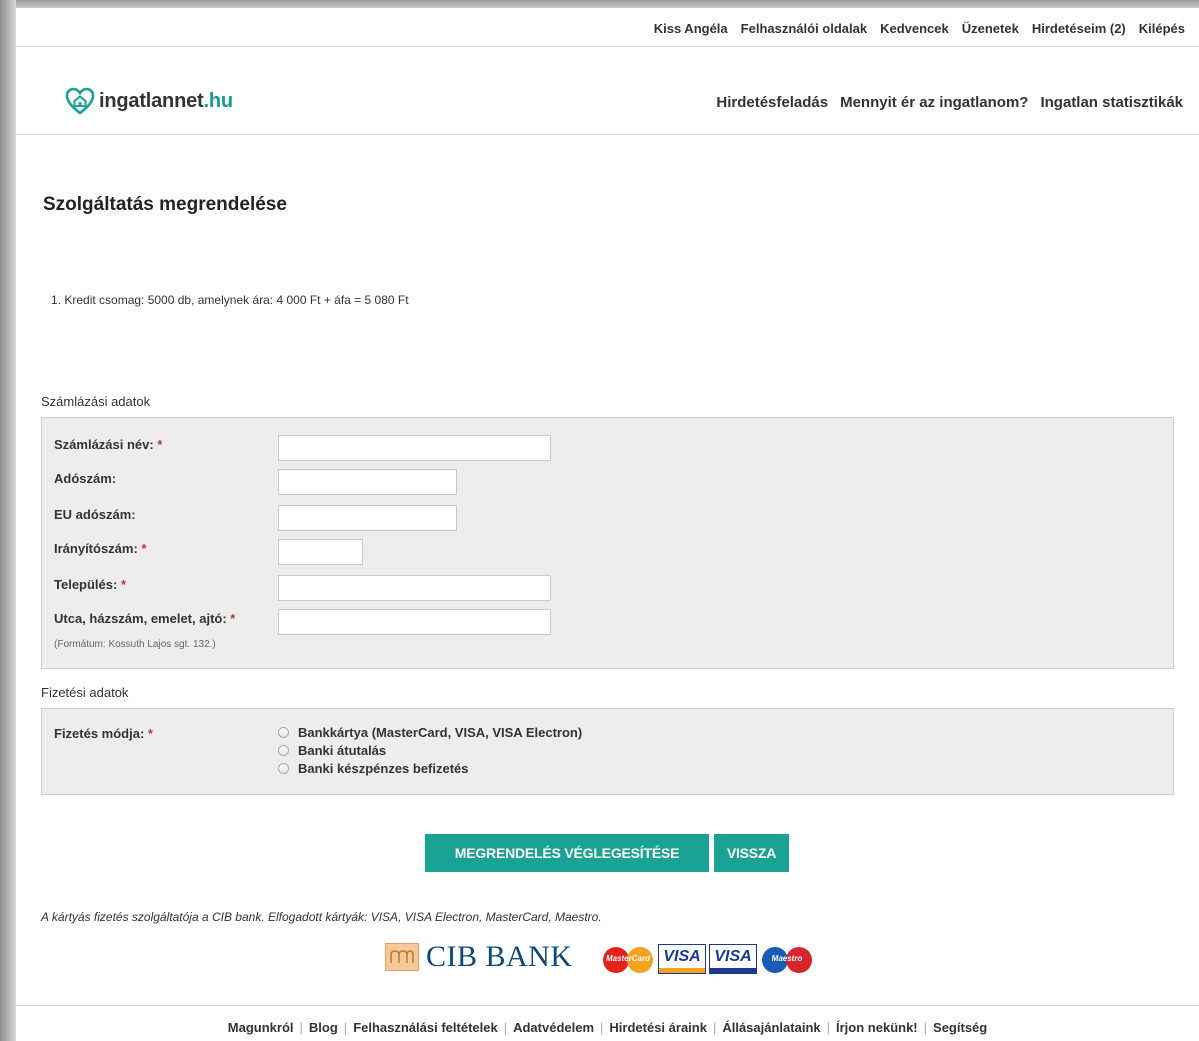 The image size is (1199, 1041). What do you see at coordinates (100, 548) in the screenshot?
I see `field-label-zip: Irányítószám: *` at bounding box center [100, 548].